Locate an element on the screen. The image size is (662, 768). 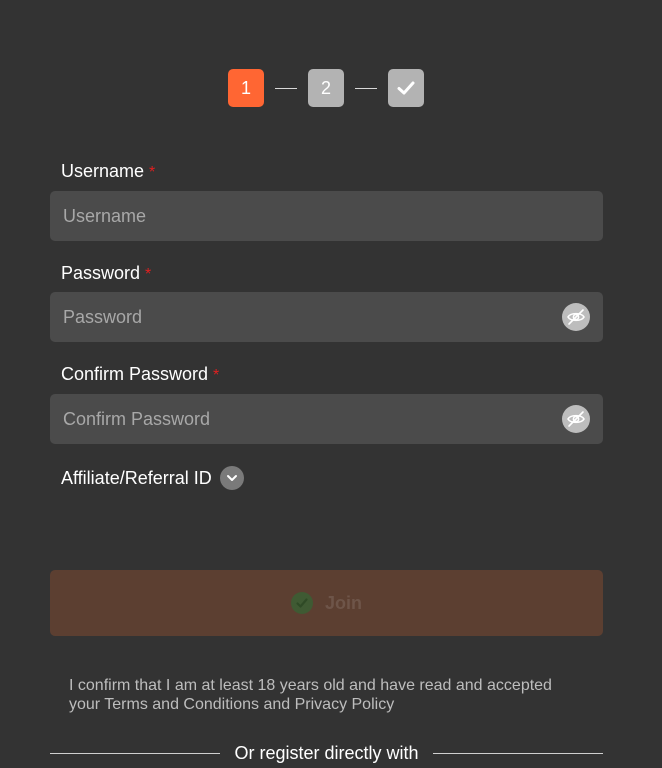
check-icon is located at coordinates (406, 88).